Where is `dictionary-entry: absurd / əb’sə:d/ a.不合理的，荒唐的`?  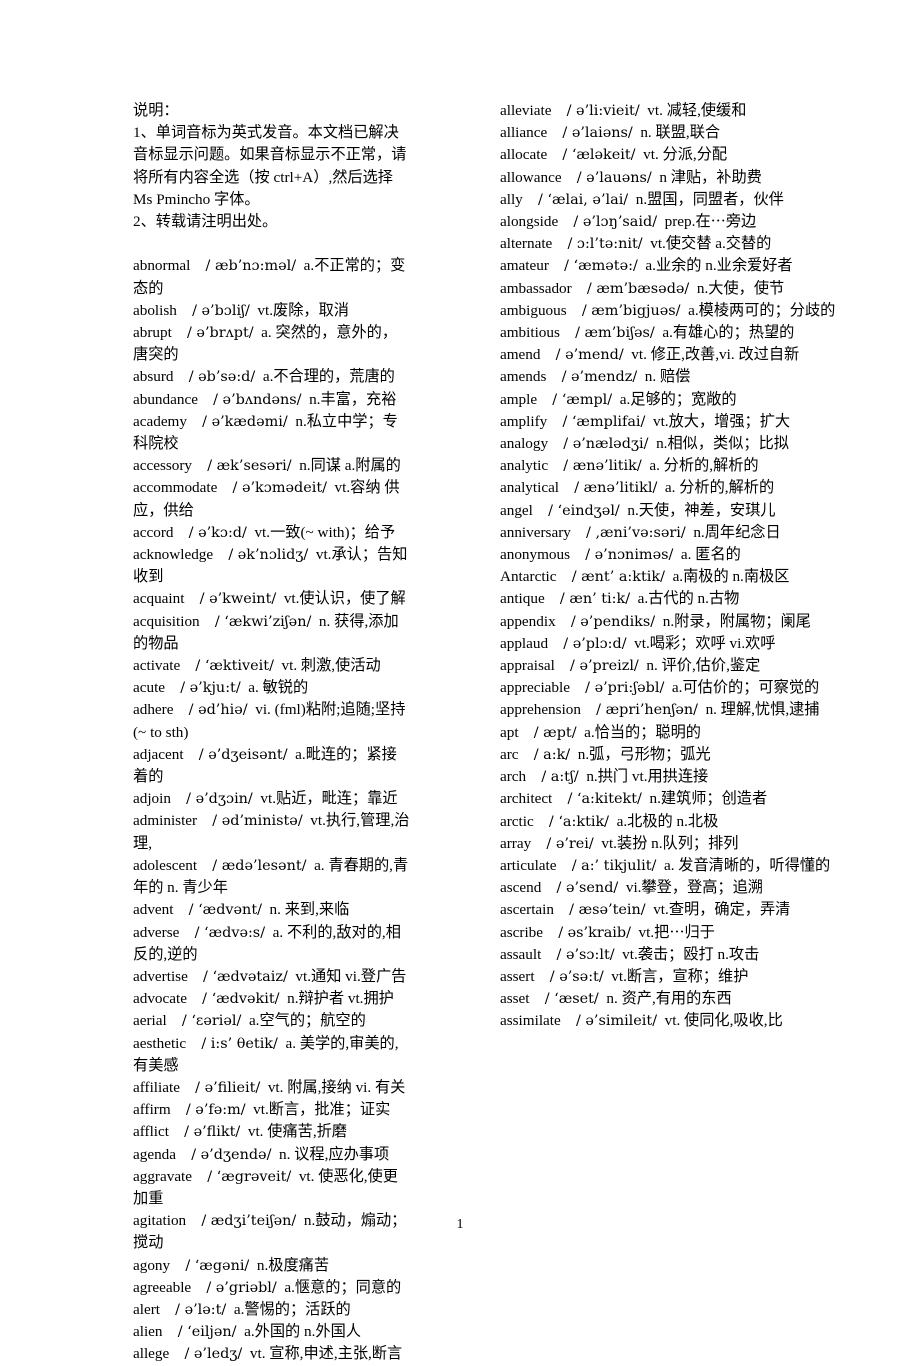 dictionary-entry: absurd / əb’sə:d/ a.不合理的，荒唐的 is located at coordinates (272, 377).